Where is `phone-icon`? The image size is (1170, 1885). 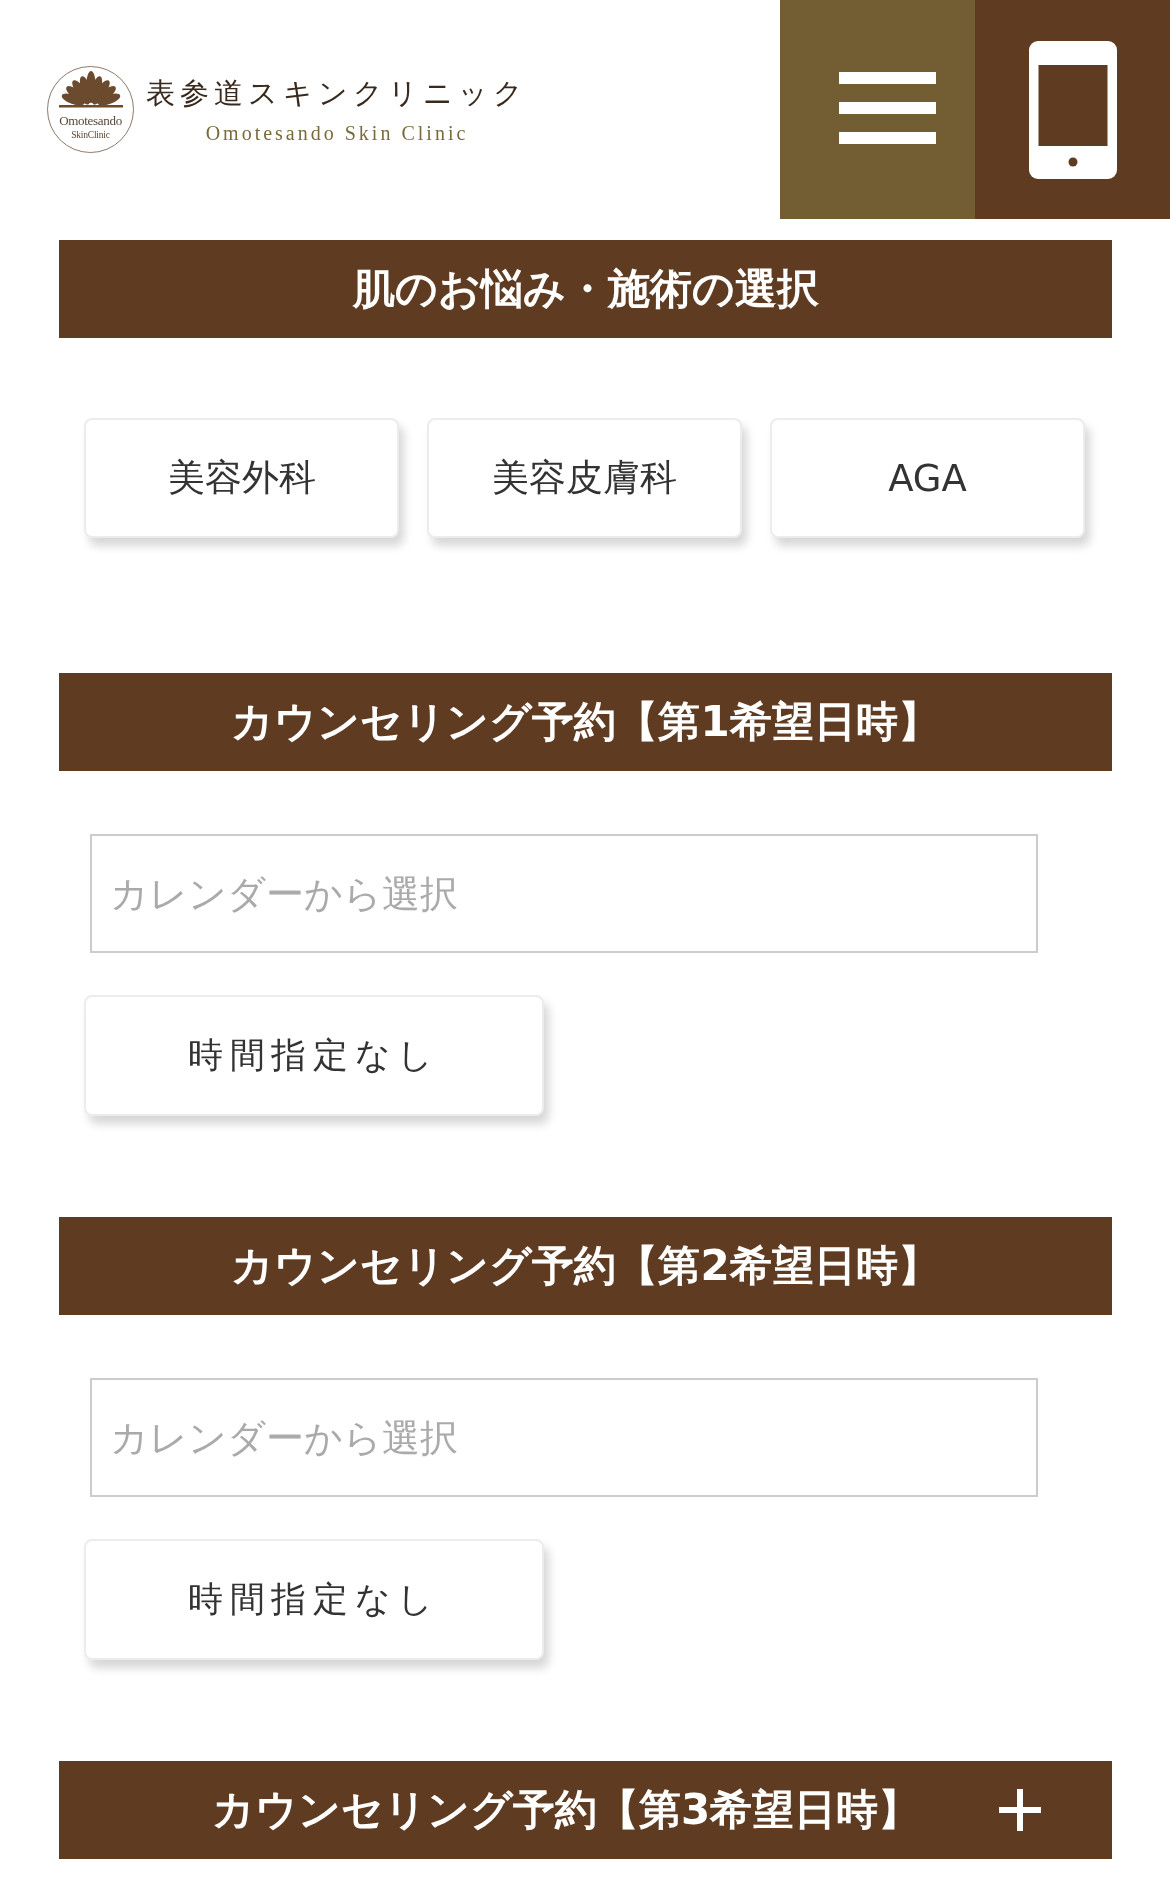 phone-icon is located at coordinates (1072, 109).